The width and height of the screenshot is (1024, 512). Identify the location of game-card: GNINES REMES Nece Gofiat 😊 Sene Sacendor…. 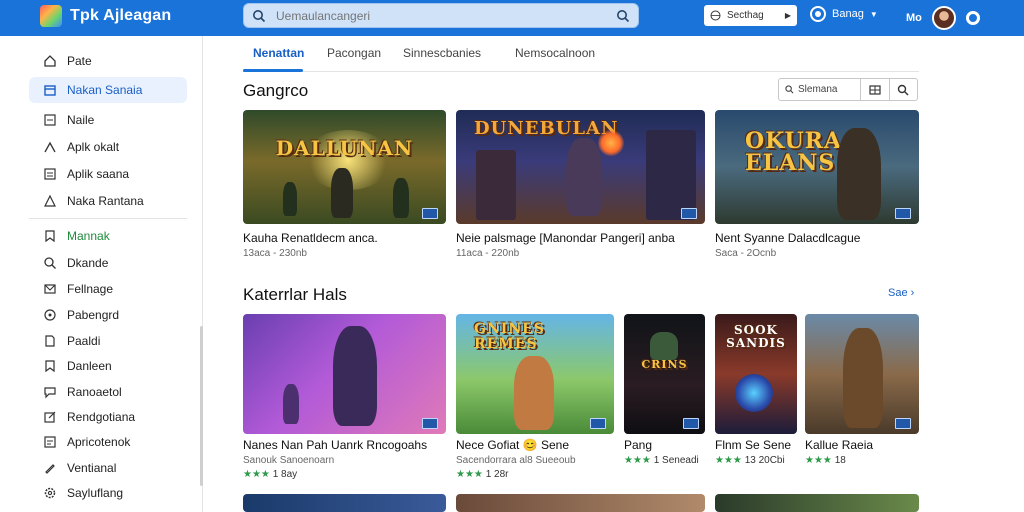
(535, 399).